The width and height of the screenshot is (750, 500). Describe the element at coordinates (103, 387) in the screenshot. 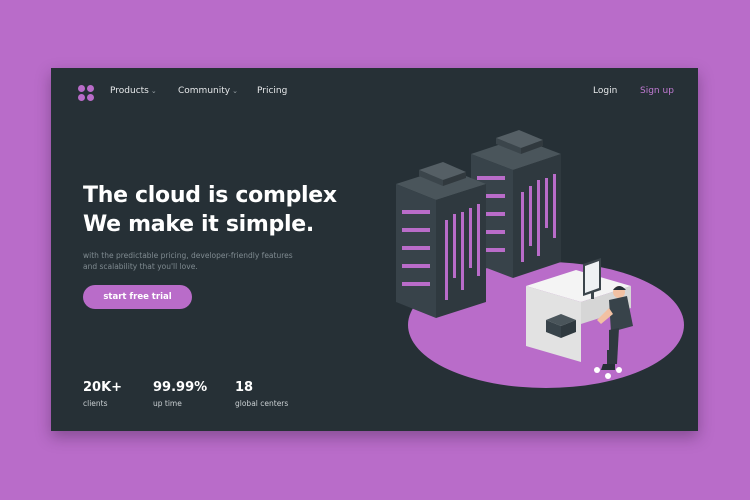

I see `stat-value: 20K+` at that location.